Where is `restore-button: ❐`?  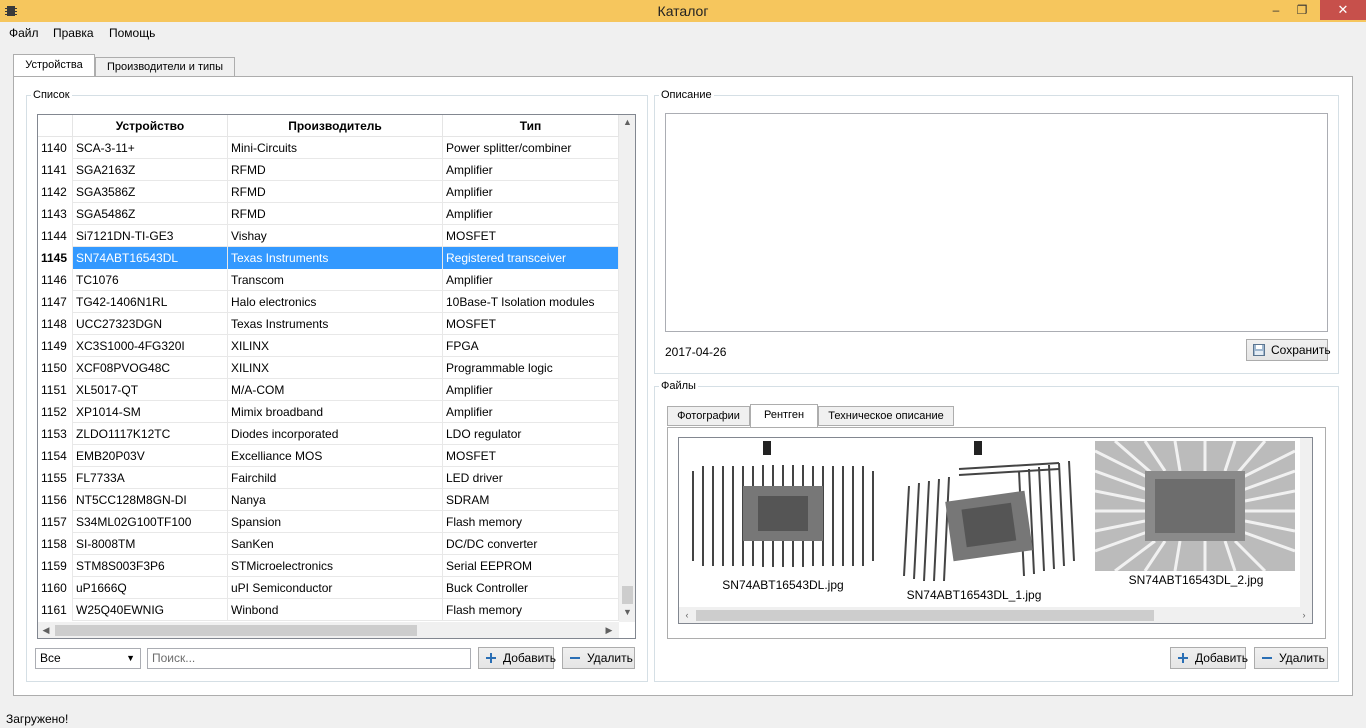
restore-button: ❐ is located at coordinates (1302, 10).